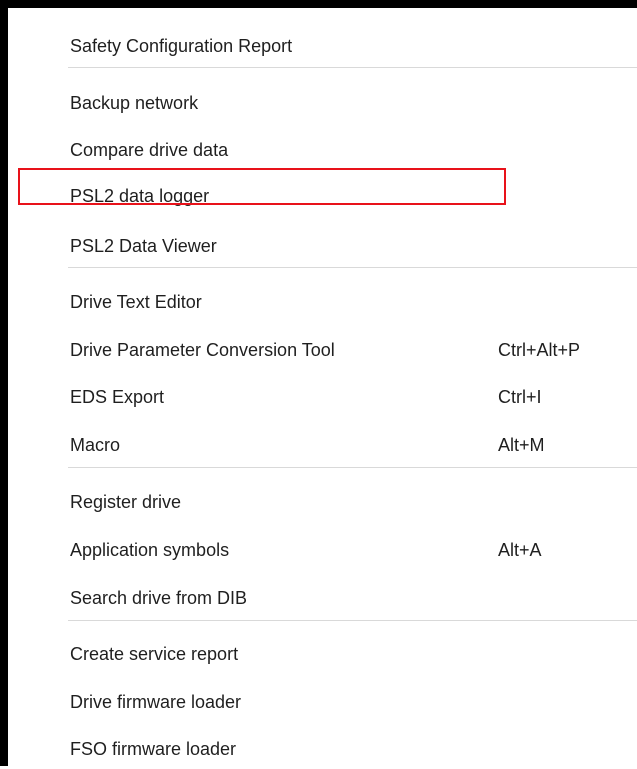 This screenshot has width=637, height=769. What do you see at coordinates (156, 701) in the screenshot?
I see `menu-item-label: Drive firmware loader` at bounding box center [156, 701].